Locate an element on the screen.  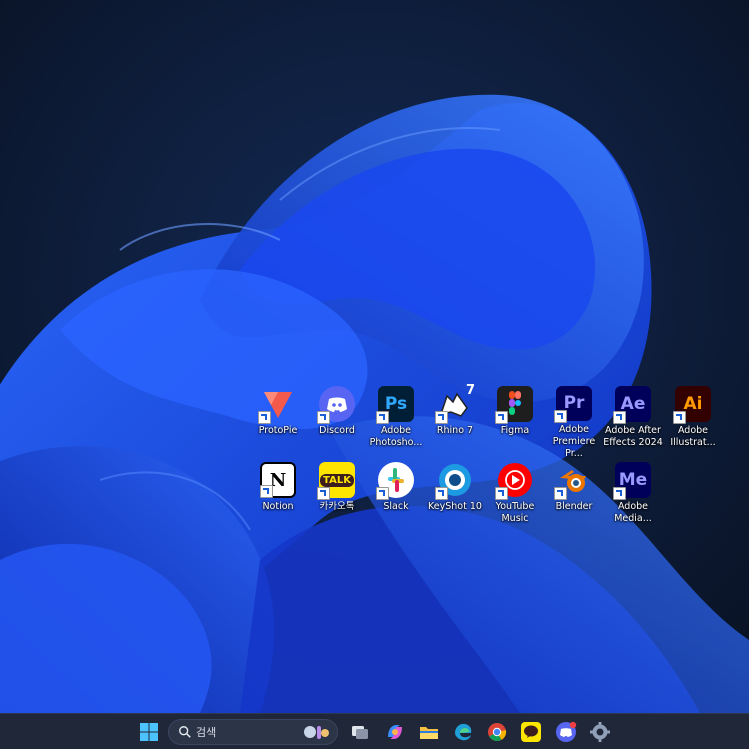
figma-icon is located at coordinates (514, 405).